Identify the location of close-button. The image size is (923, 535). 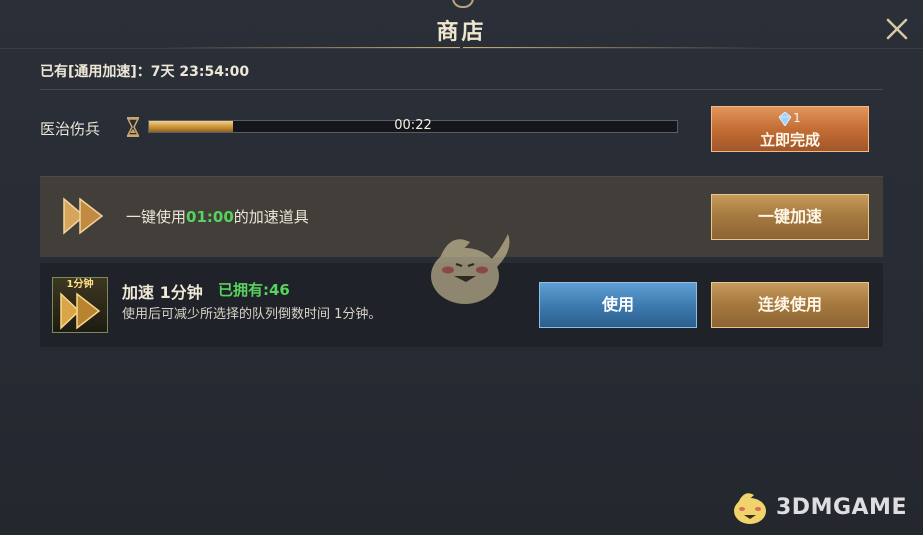
(897, 29).